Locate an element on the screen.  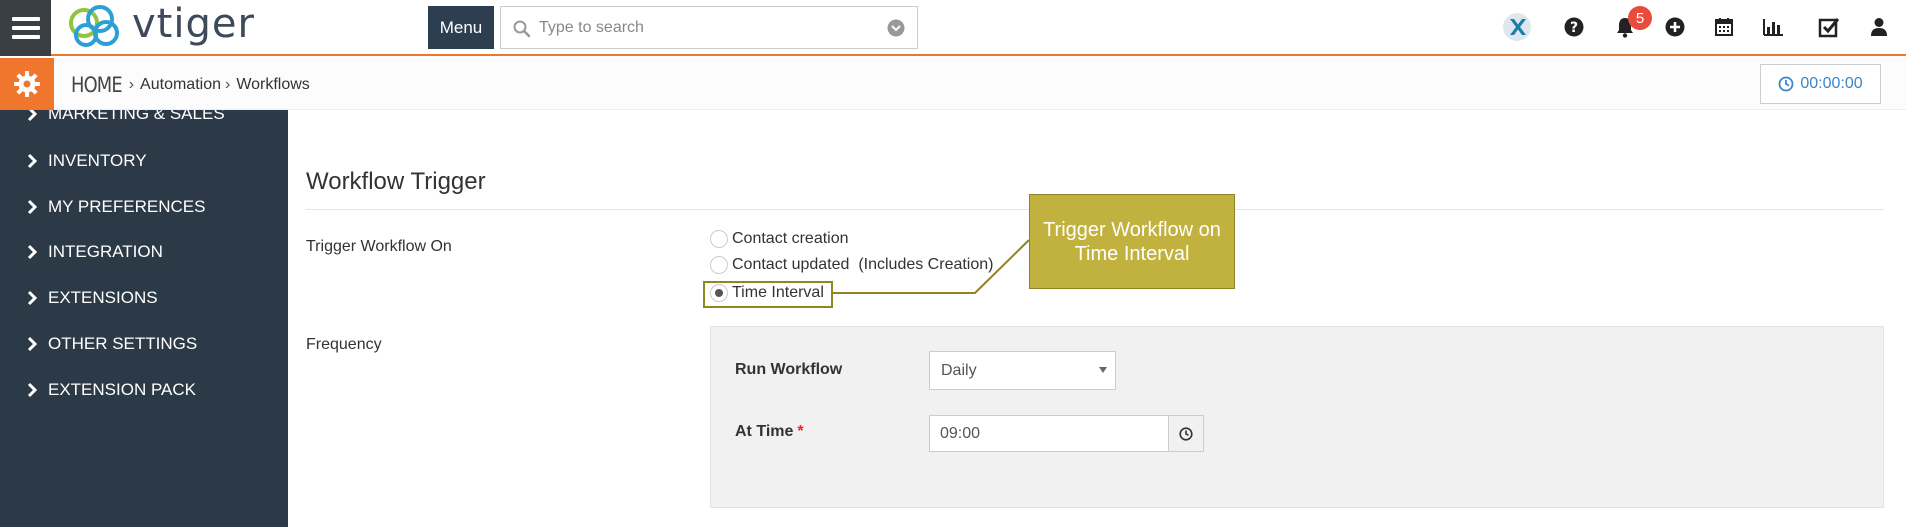
time-interval-highlight is located at coordinates (768, 294).